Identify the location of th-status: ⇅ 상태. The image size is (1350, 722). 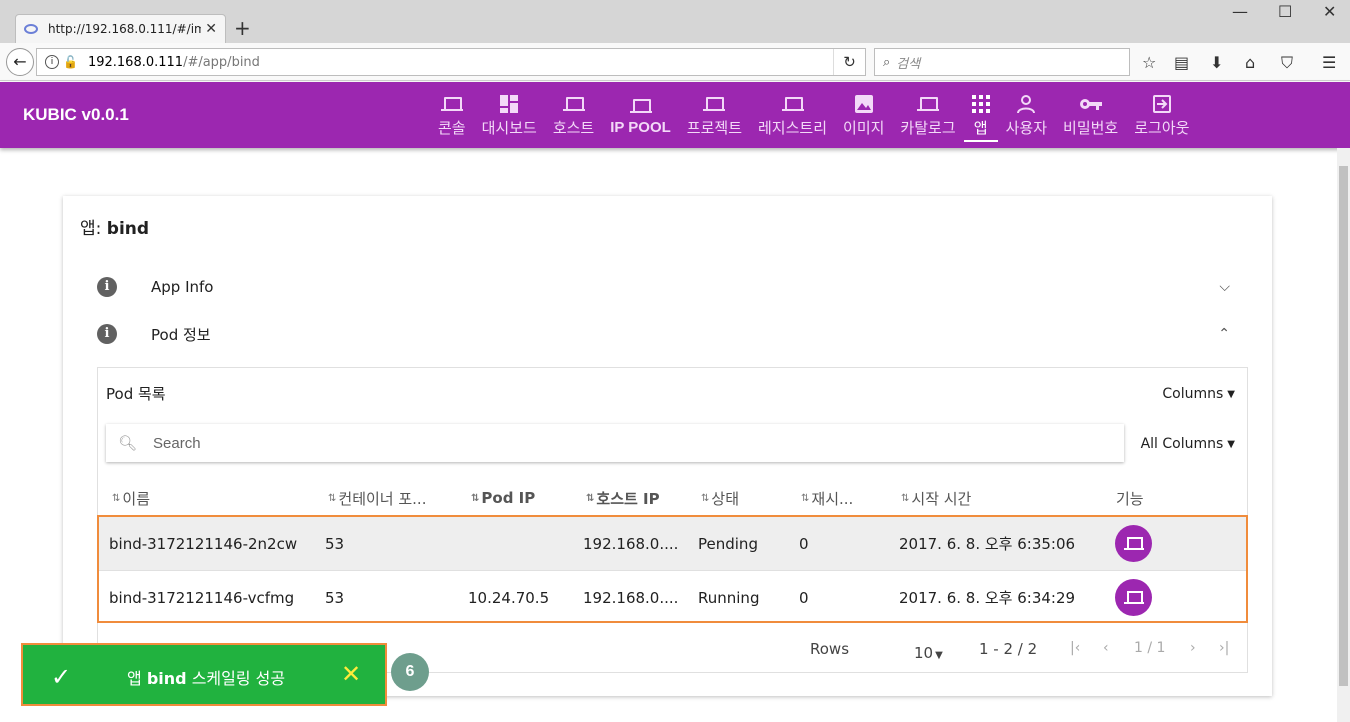
(720, 498).